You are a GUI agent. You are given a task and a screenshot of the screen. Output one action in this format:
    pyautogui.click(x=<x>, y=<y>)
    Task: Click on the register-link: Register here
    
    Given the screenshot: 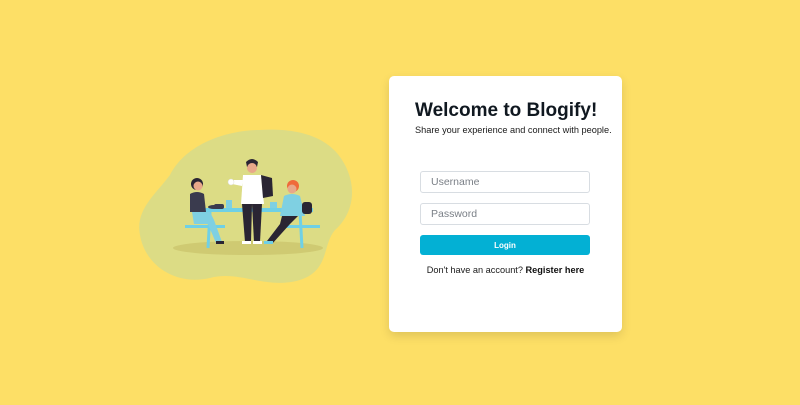 What is the action you would take?
    pyautogui.click(x=555, y=270)
    